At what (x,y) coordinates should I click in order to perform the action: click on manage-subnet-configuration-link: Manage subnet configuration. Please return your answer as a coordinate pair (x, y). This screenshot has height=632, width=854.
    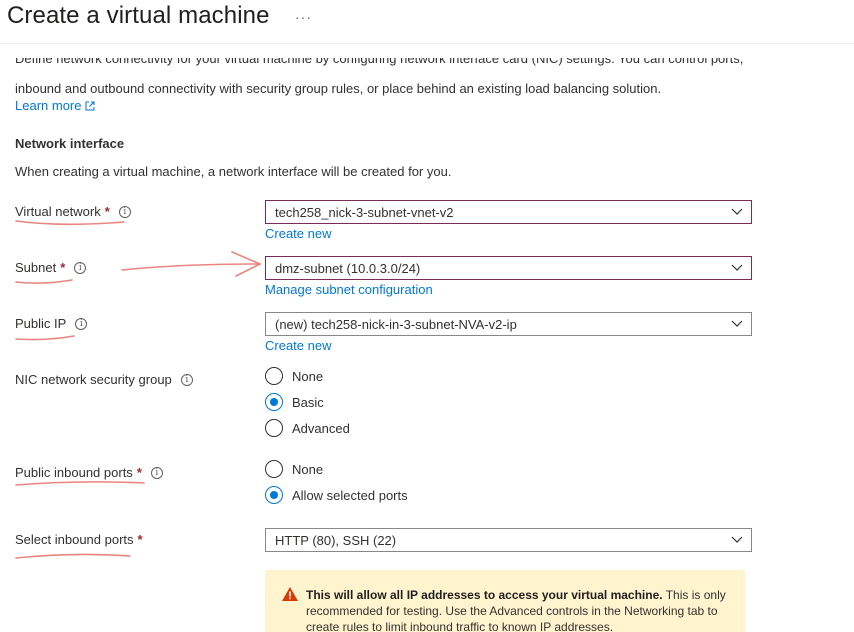
    Looking at the image, I should click on (349, 289).